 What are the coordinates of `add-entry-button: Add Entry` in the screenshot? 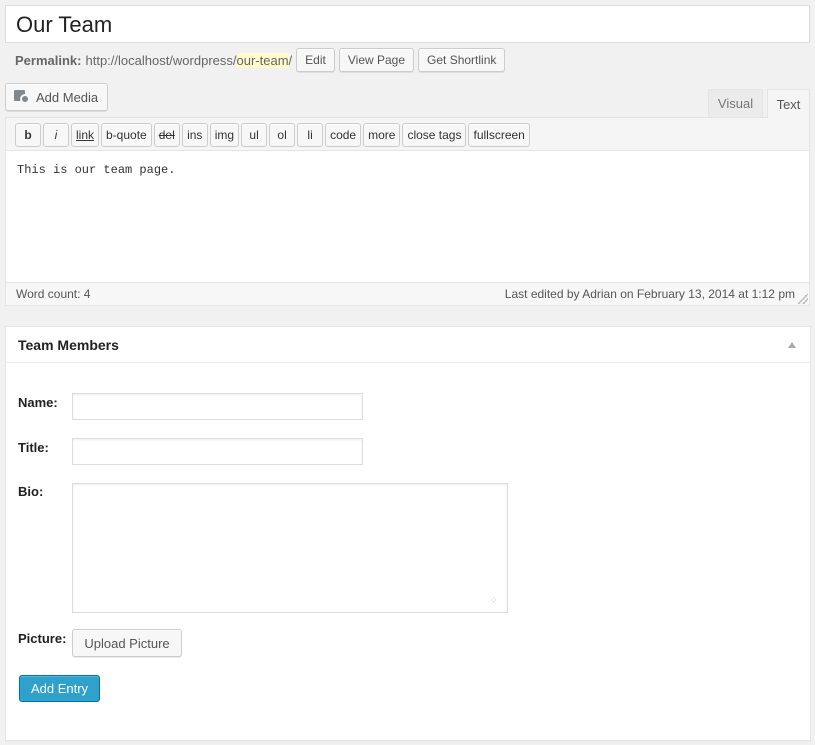 It's located at (59, 688).